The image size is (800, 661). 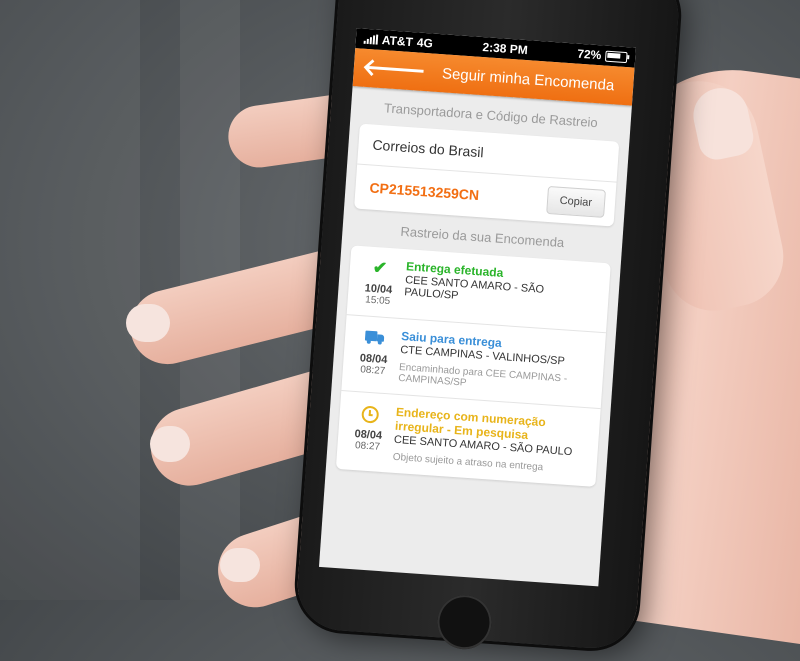 I want to click on status-time: 2:38 PM, so click(x=505, y=49).